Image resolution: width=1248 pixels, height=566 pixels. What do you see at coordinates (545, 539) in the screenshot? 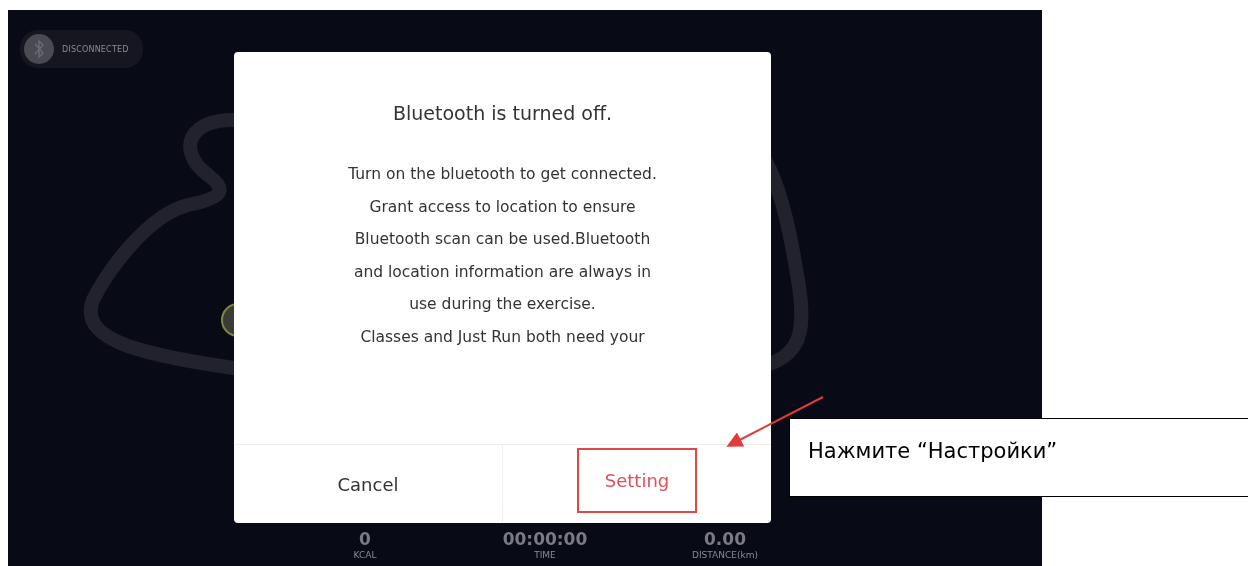
I see `stat-value: 00:00:00` at bounding box center [545, 539].